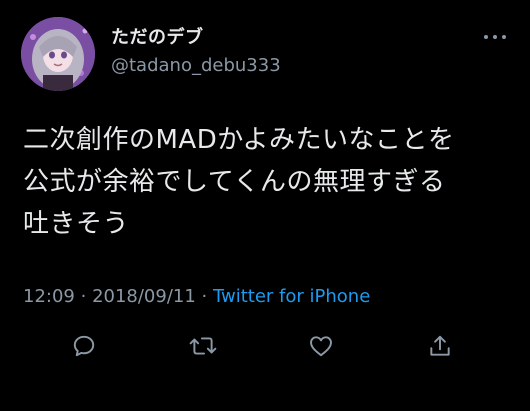 The image size is (530, 411). I want to click on share-icon, so click(440, 345).